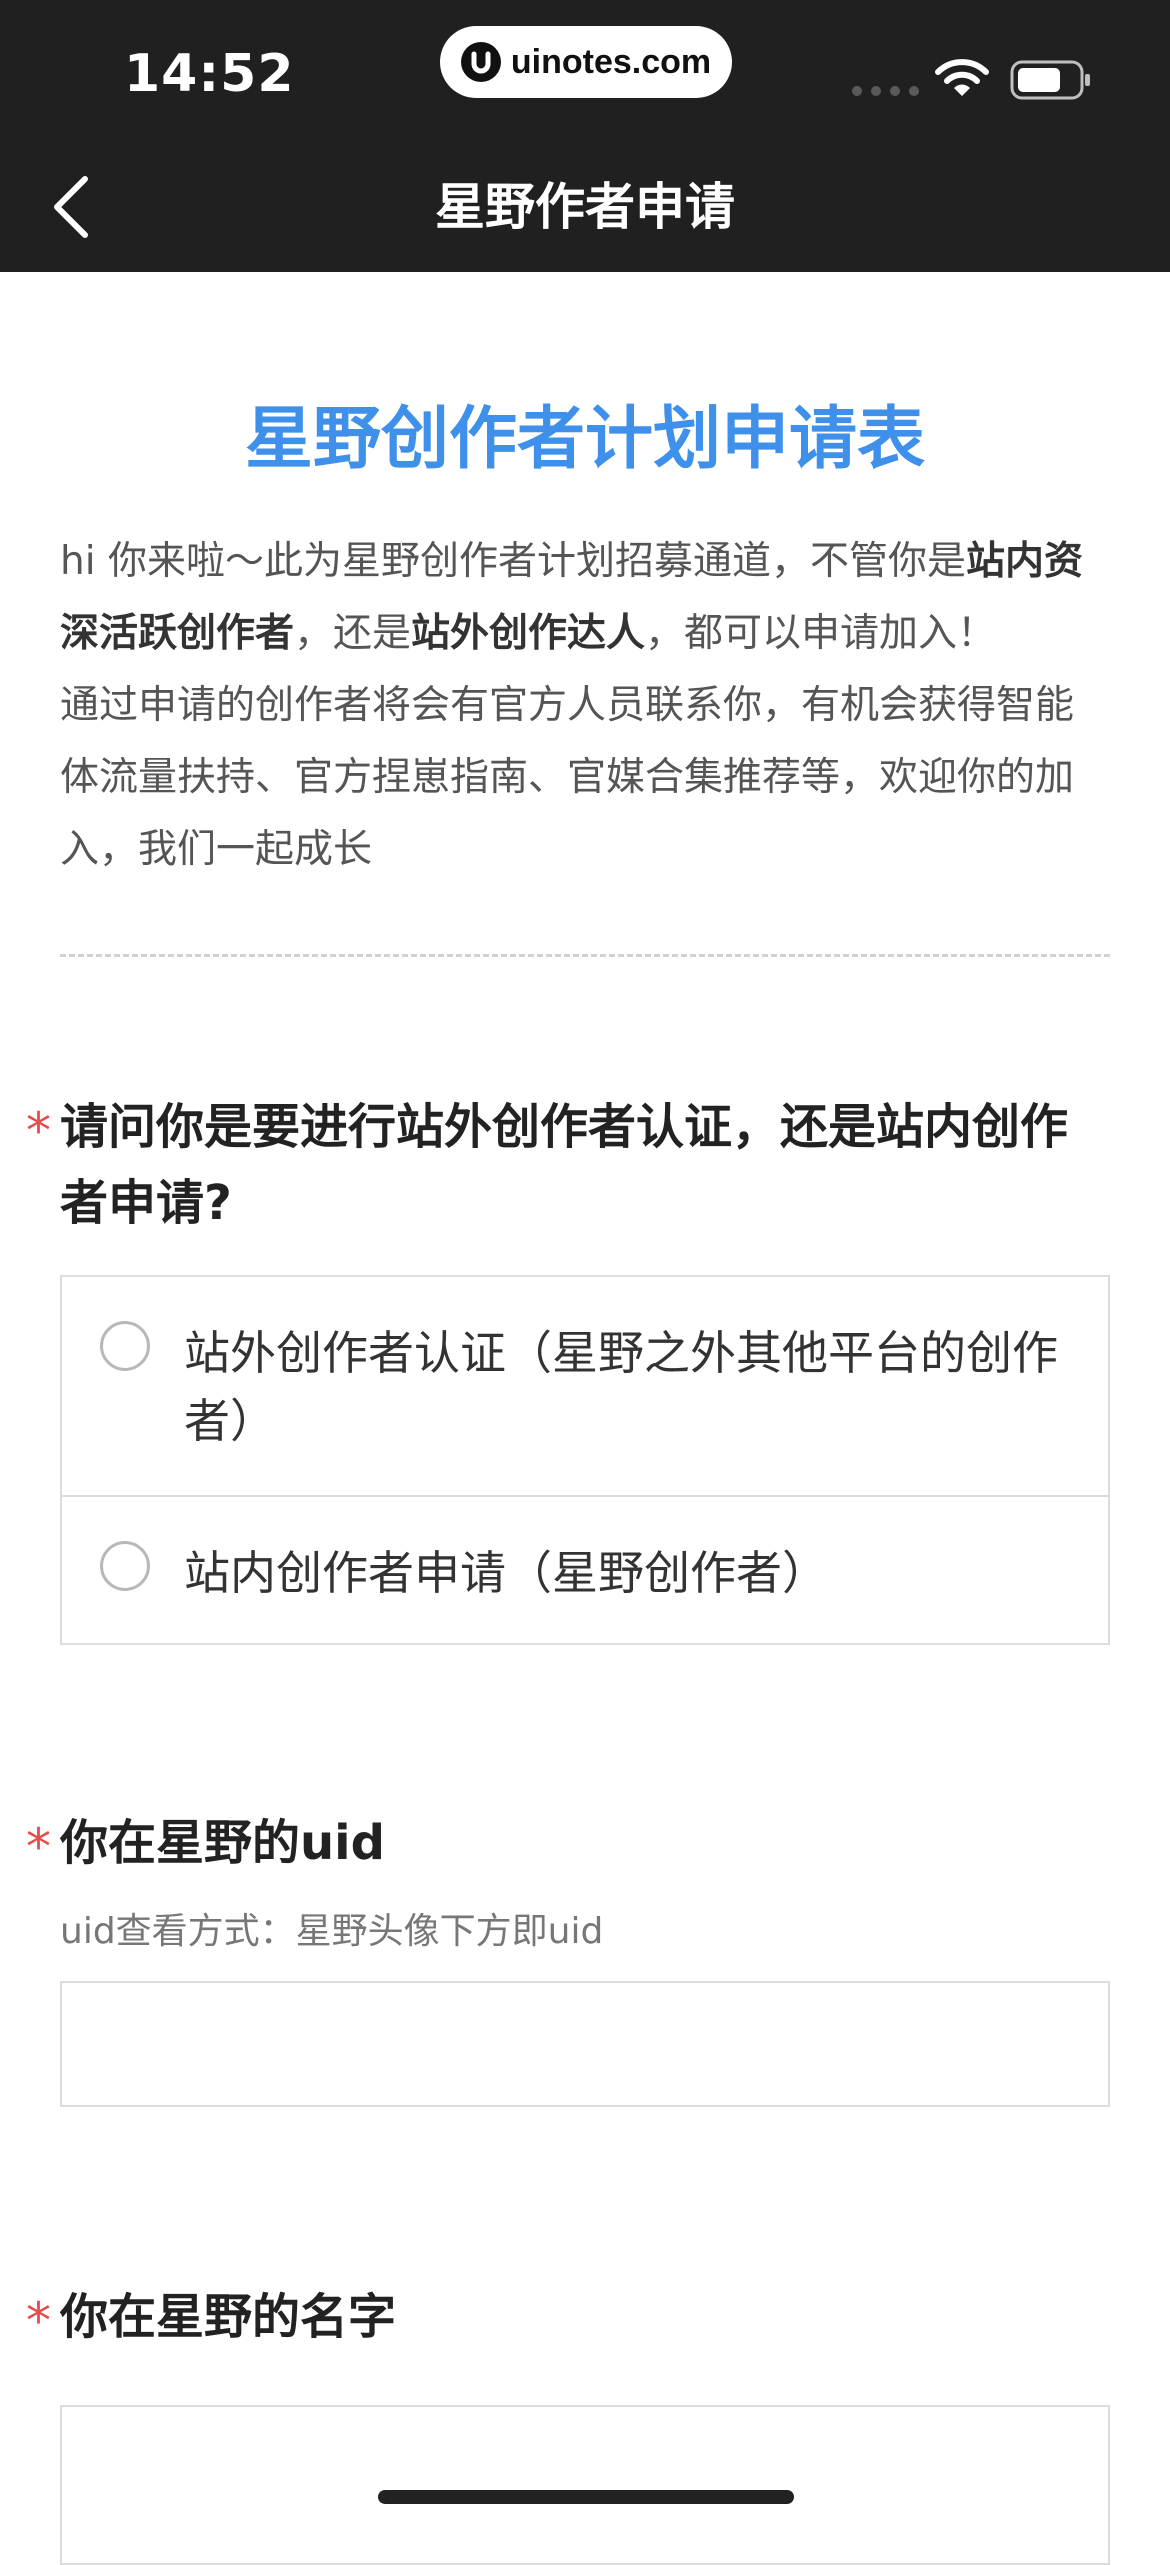 The image size is (1170, 2565). I want to click on creator-type-options: 站外创作者认证（星野之外其他平台的创作者） 站内创作者申请（星野创作者）, so click(585, 1460).